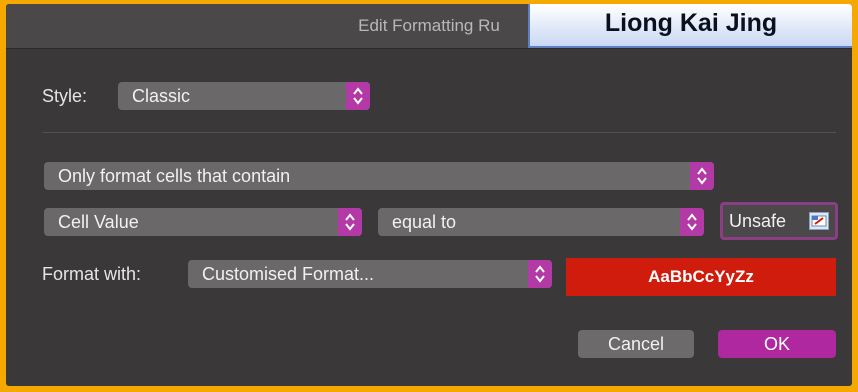 The width and height of the screenshot is (858, 392). I want to click on rule-type-value: Only format cells that contain, so click(174, 176).